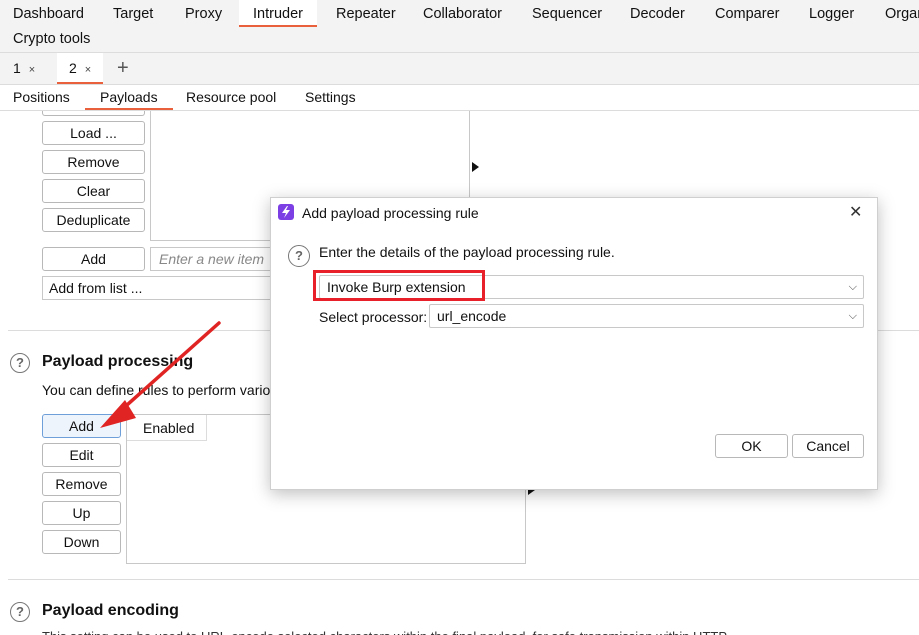 The width and height of the screenshot is (919, 635). Describe the element at coordinates (902, 14) in the screenshot. I see `menu-organizer: Organ` at that location.